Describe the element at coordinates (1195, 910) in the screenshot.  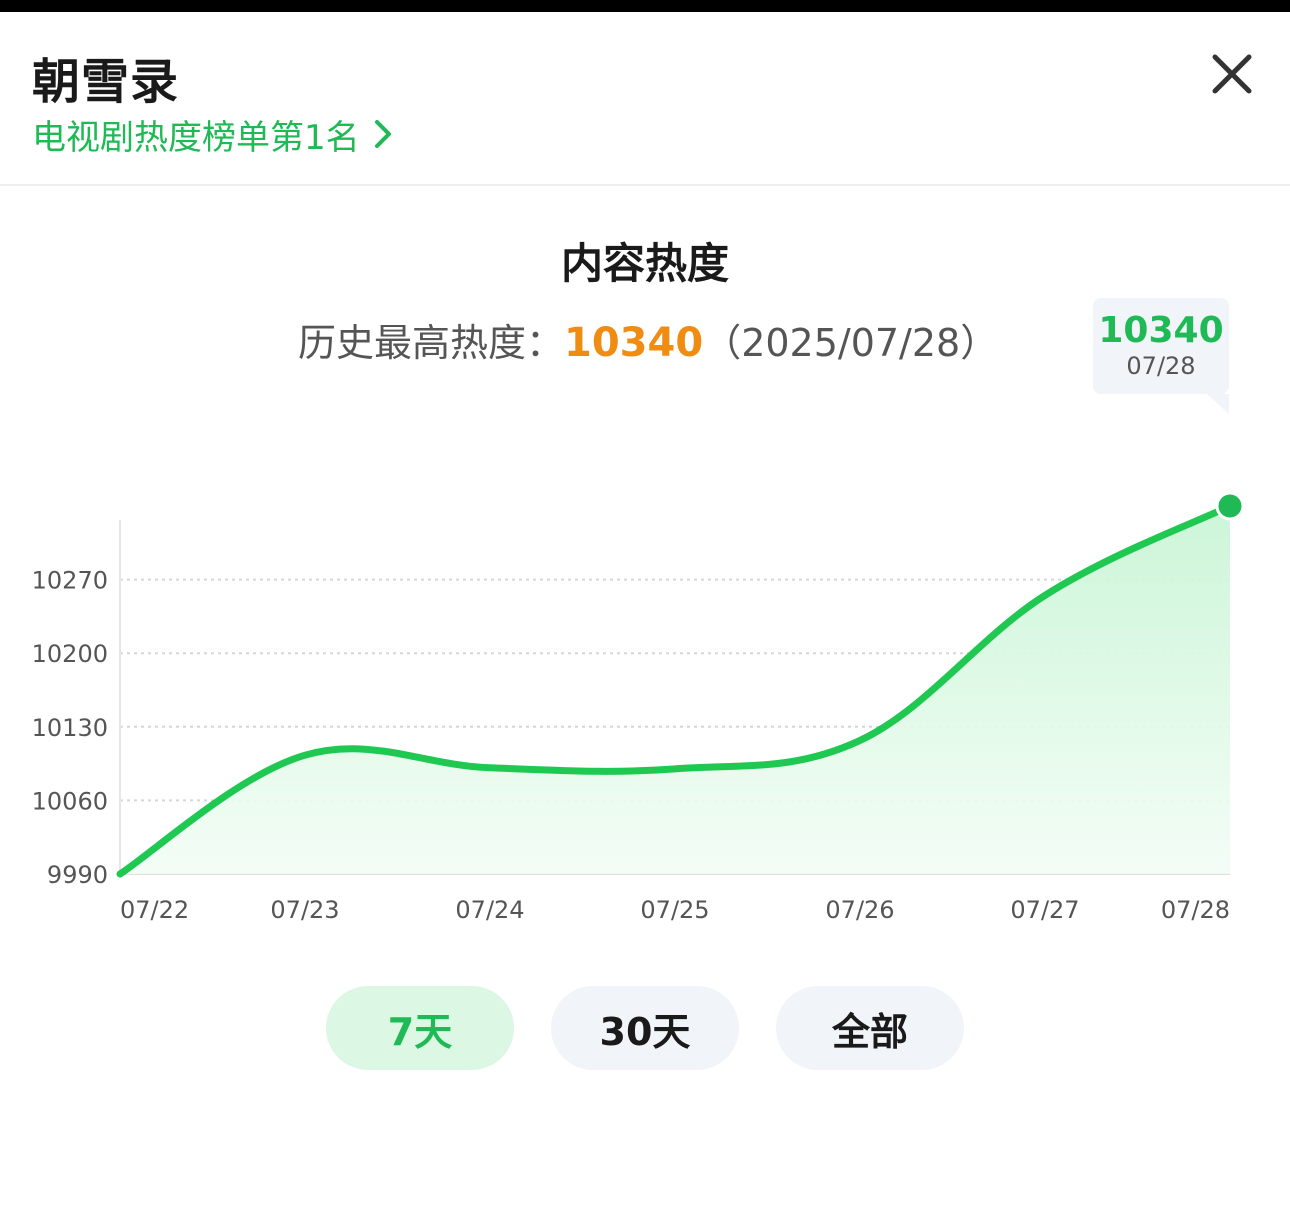
I see `x-tick-label: 07/28` at that location.